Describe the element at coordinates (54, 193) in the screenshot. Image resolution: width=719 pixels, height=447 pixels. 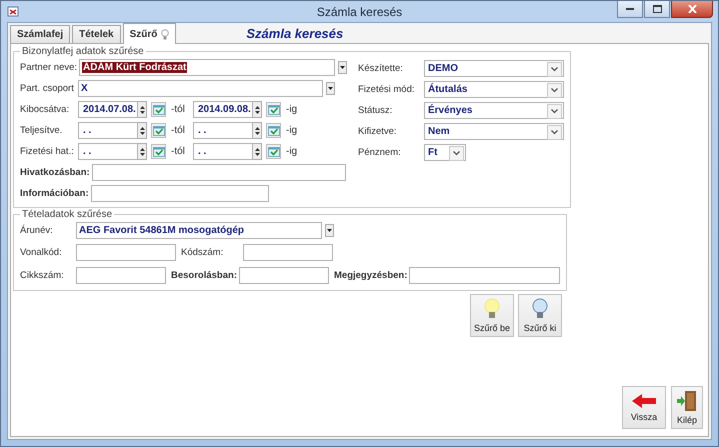
I see `field-label: Információban:` at that location.